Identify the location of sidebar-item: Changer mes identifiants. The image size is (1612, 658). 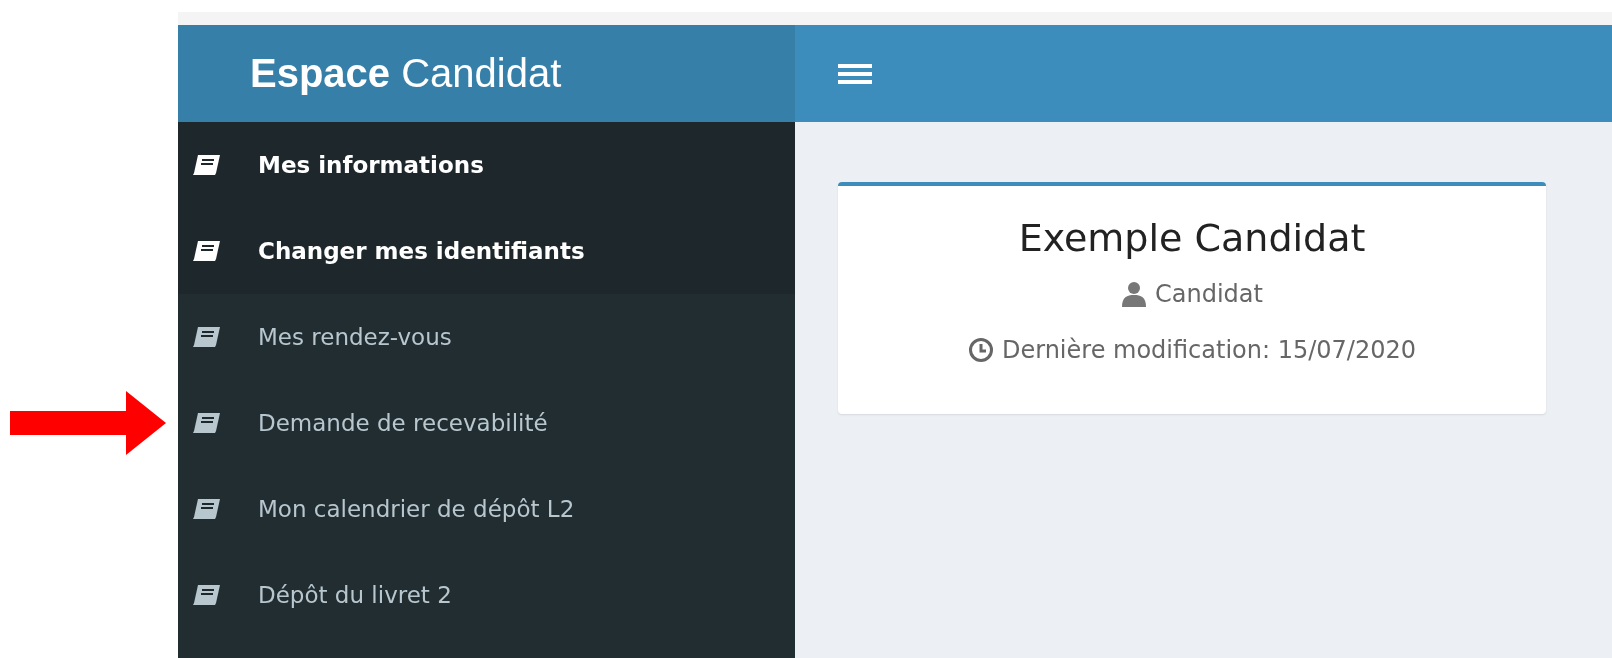
(486, 251).